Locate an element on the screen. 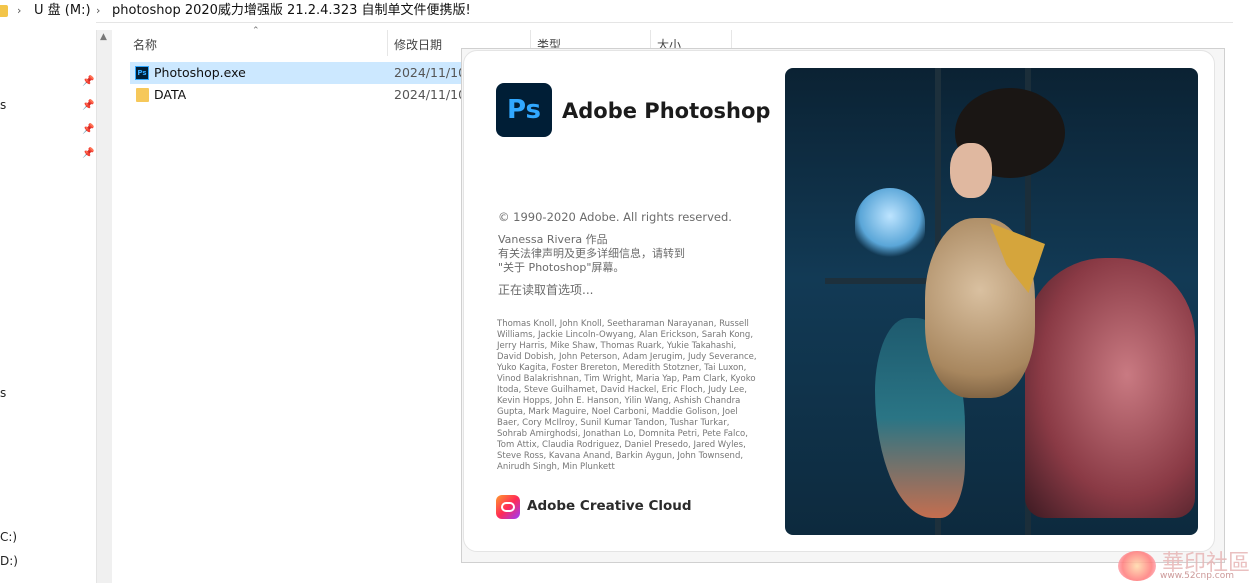 The height and width of the screenshot is (583, 1249). file-row: Ps Photoshop.exe 2024/11/10 is located at coordinates (298, 73).